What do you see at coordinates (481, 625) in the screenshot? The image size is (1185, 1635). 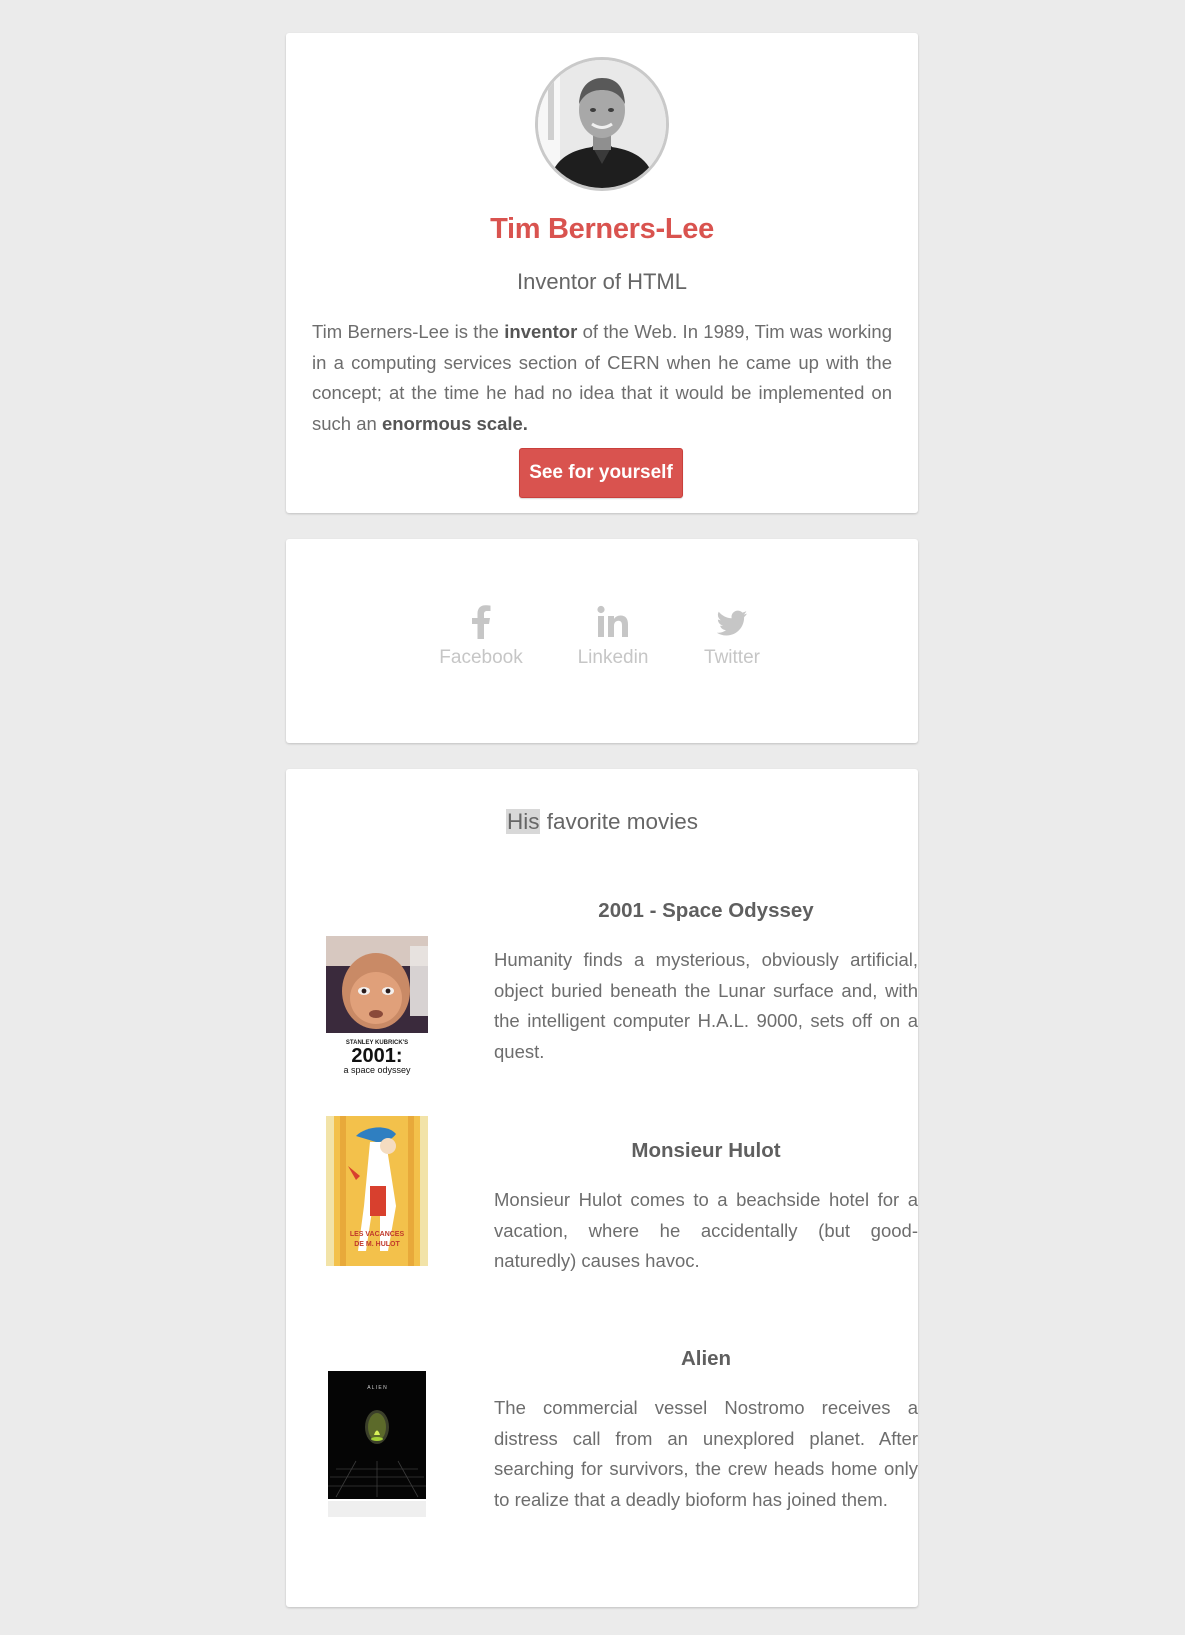 I see `facebook-icon` at bounding box center [481, 625].